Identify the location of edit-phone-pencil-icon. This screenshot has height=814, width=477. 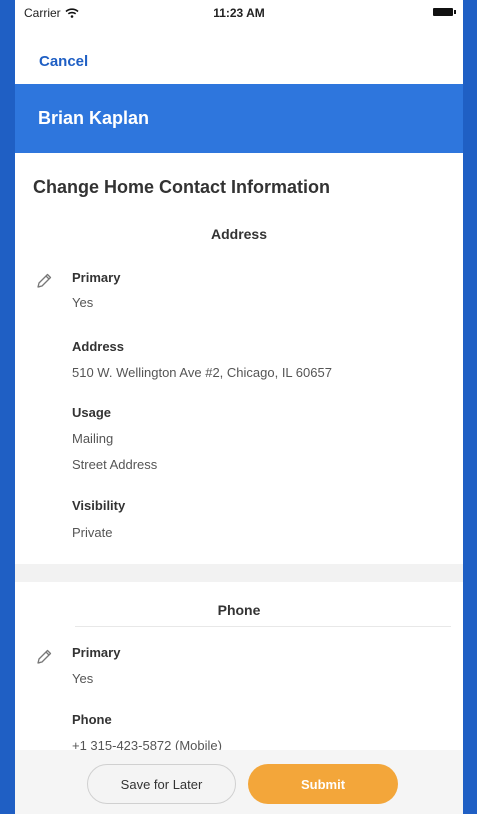
(44, 657).